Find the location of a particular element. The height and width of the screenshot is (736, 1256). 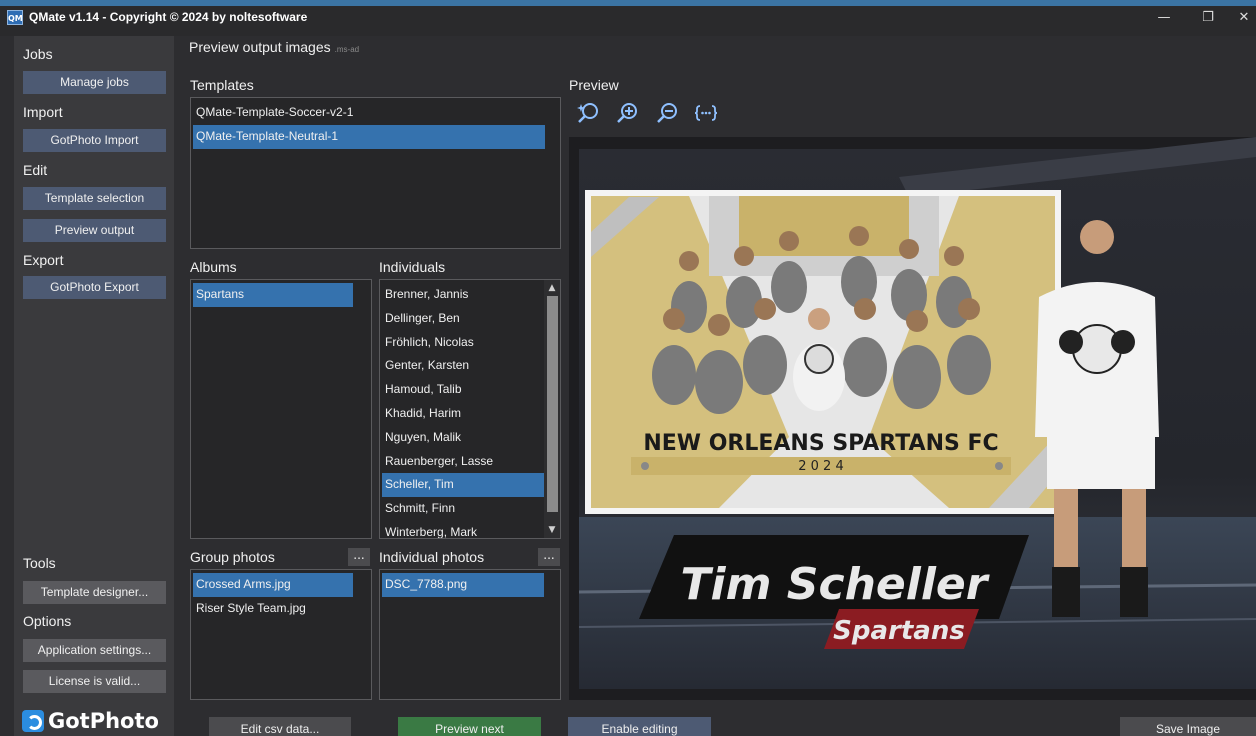

individual-item: Fröhlich, Nicolas is located at coordinates (463, 343).